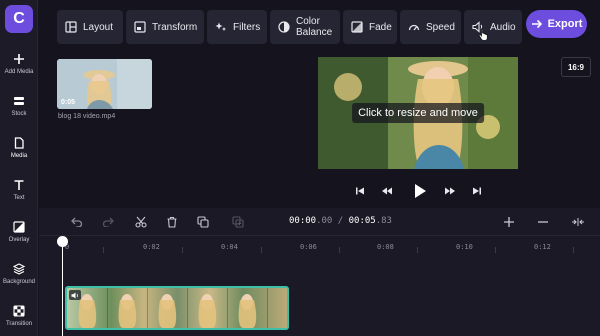 The image size is (600, 336). I want to click on fade-button: Fade, so click(370, 27).